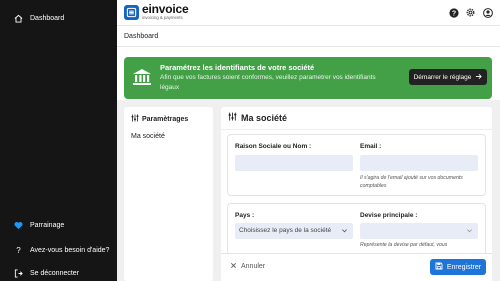 The image size is (500, 281). Describe the element at coordinates (18, 273) in the screenshot. I see `logout-icon` at that location.